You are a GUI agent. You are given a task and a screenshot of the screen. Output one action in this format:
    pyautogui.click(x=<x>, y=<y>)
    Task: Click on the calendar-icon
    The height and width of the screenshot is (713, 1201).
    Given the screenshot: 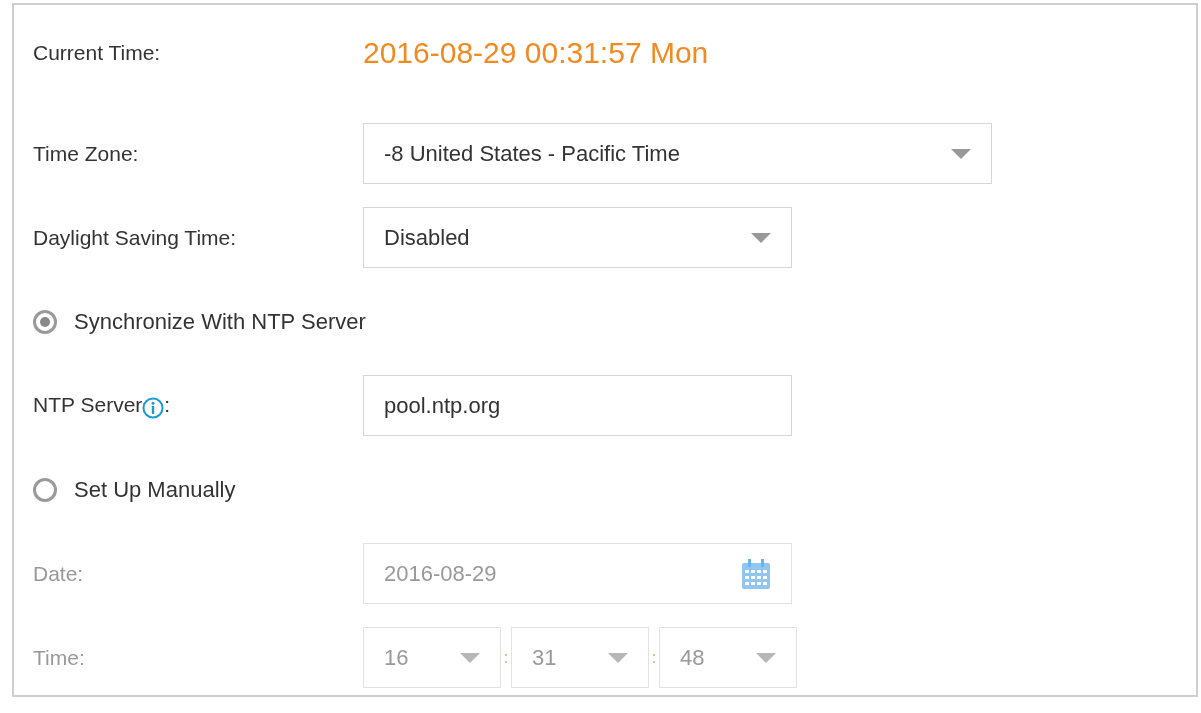 What is the action you would take?
    pyautogui.click(x=756, y=573)
    